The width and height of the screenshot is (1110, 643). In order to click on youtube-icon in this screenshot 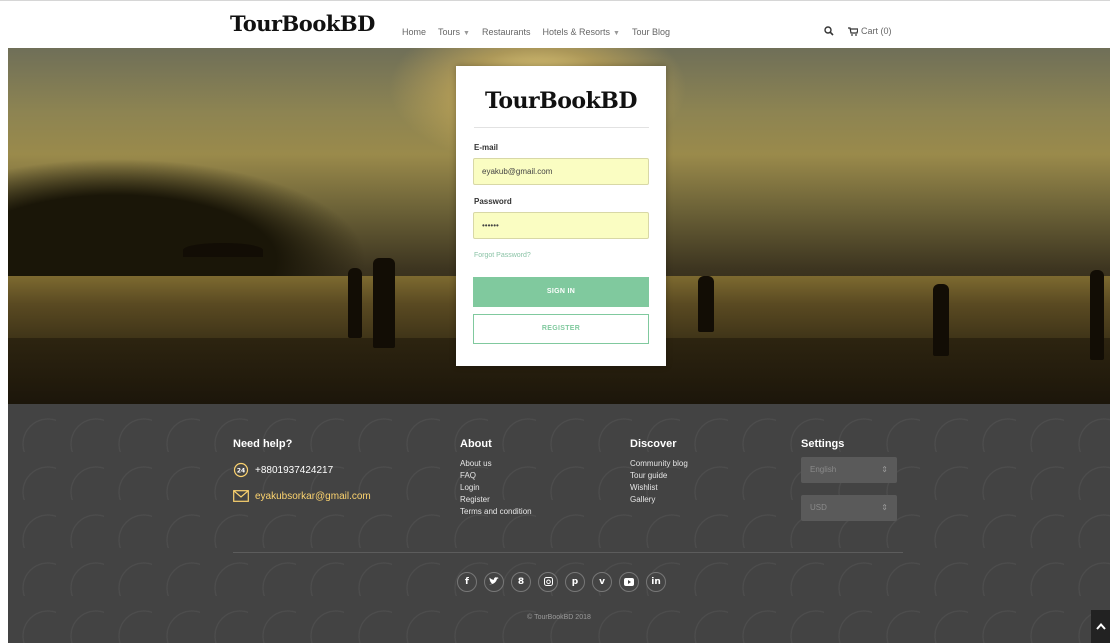, I will do `click(629, 582)`.